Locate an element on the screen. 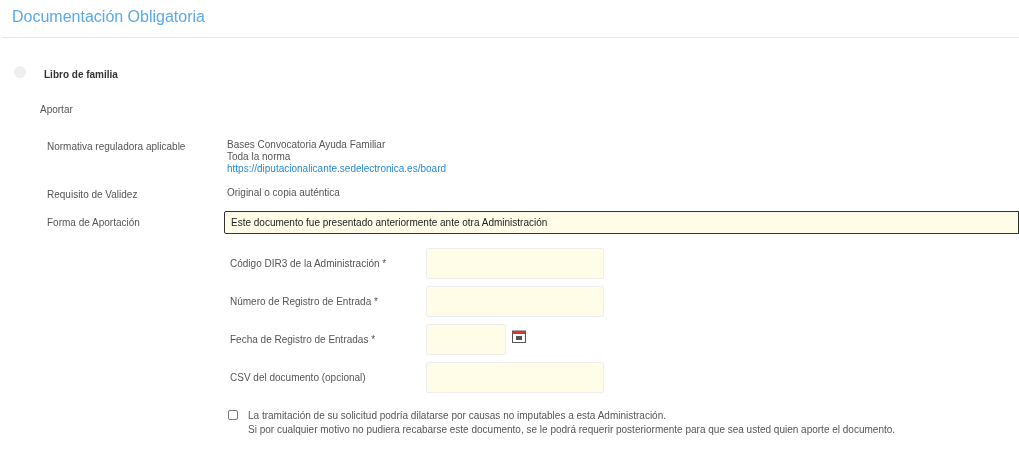 The height and width of the screenshot is (469, 1019). field-label: Requisito de Validez is located at coordinates (93, 195).